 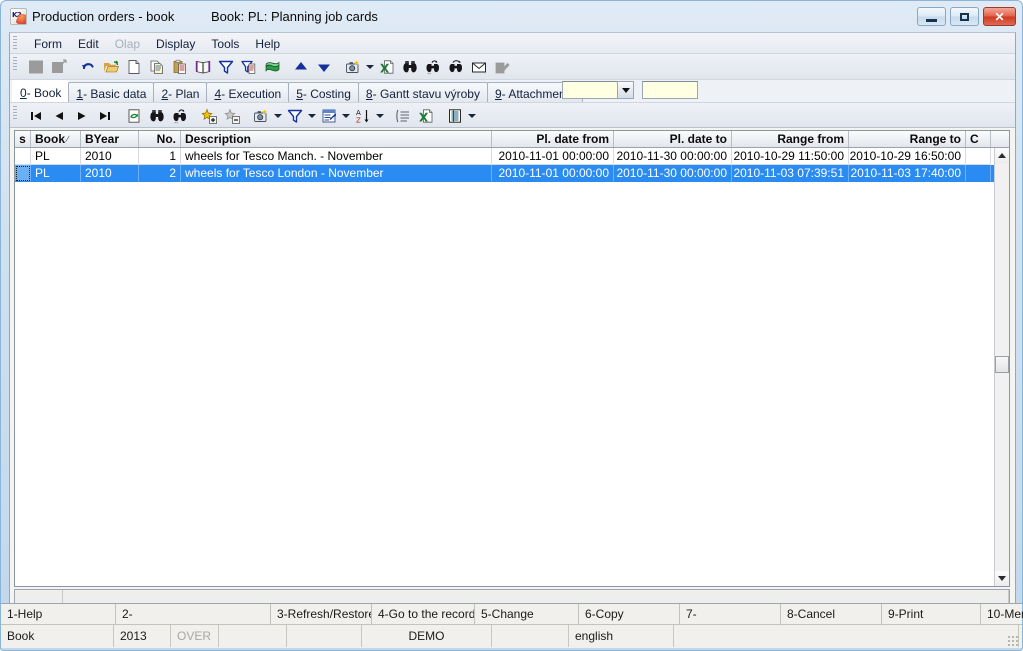 I want to click on menu-item-form: Form, so click(x=48, y=44).